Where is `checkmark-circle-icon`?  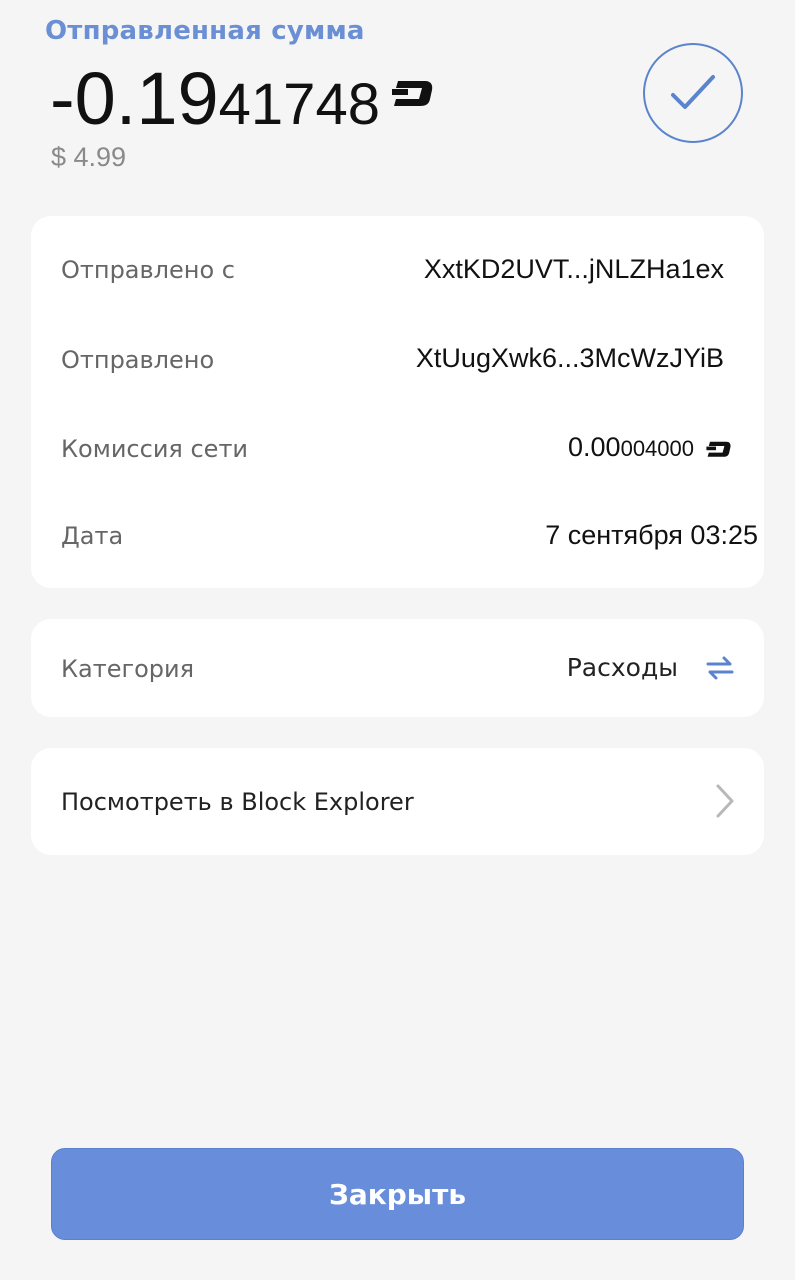
checkmark-circle-icon is located at coordinates (693, 93).